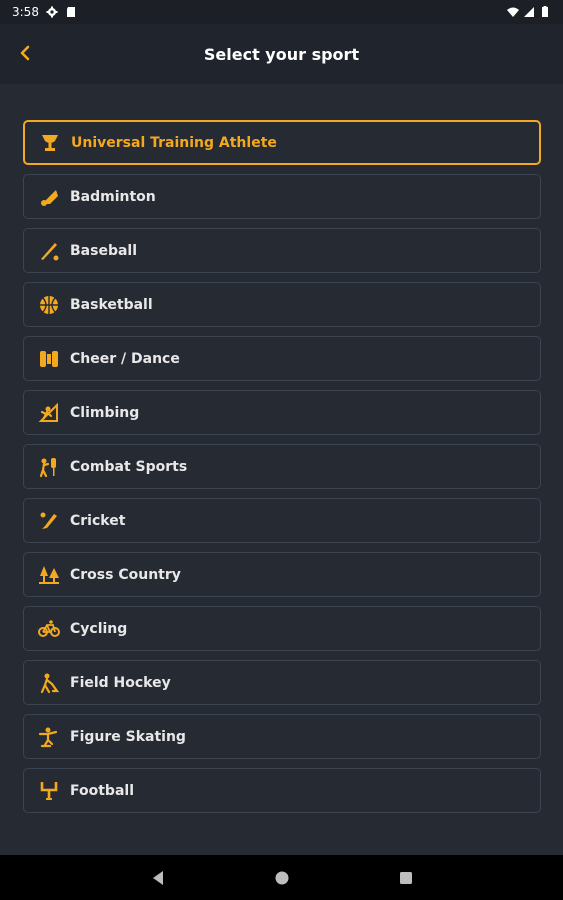  I want to click on status-bar: 3:58, so click(281, 12).